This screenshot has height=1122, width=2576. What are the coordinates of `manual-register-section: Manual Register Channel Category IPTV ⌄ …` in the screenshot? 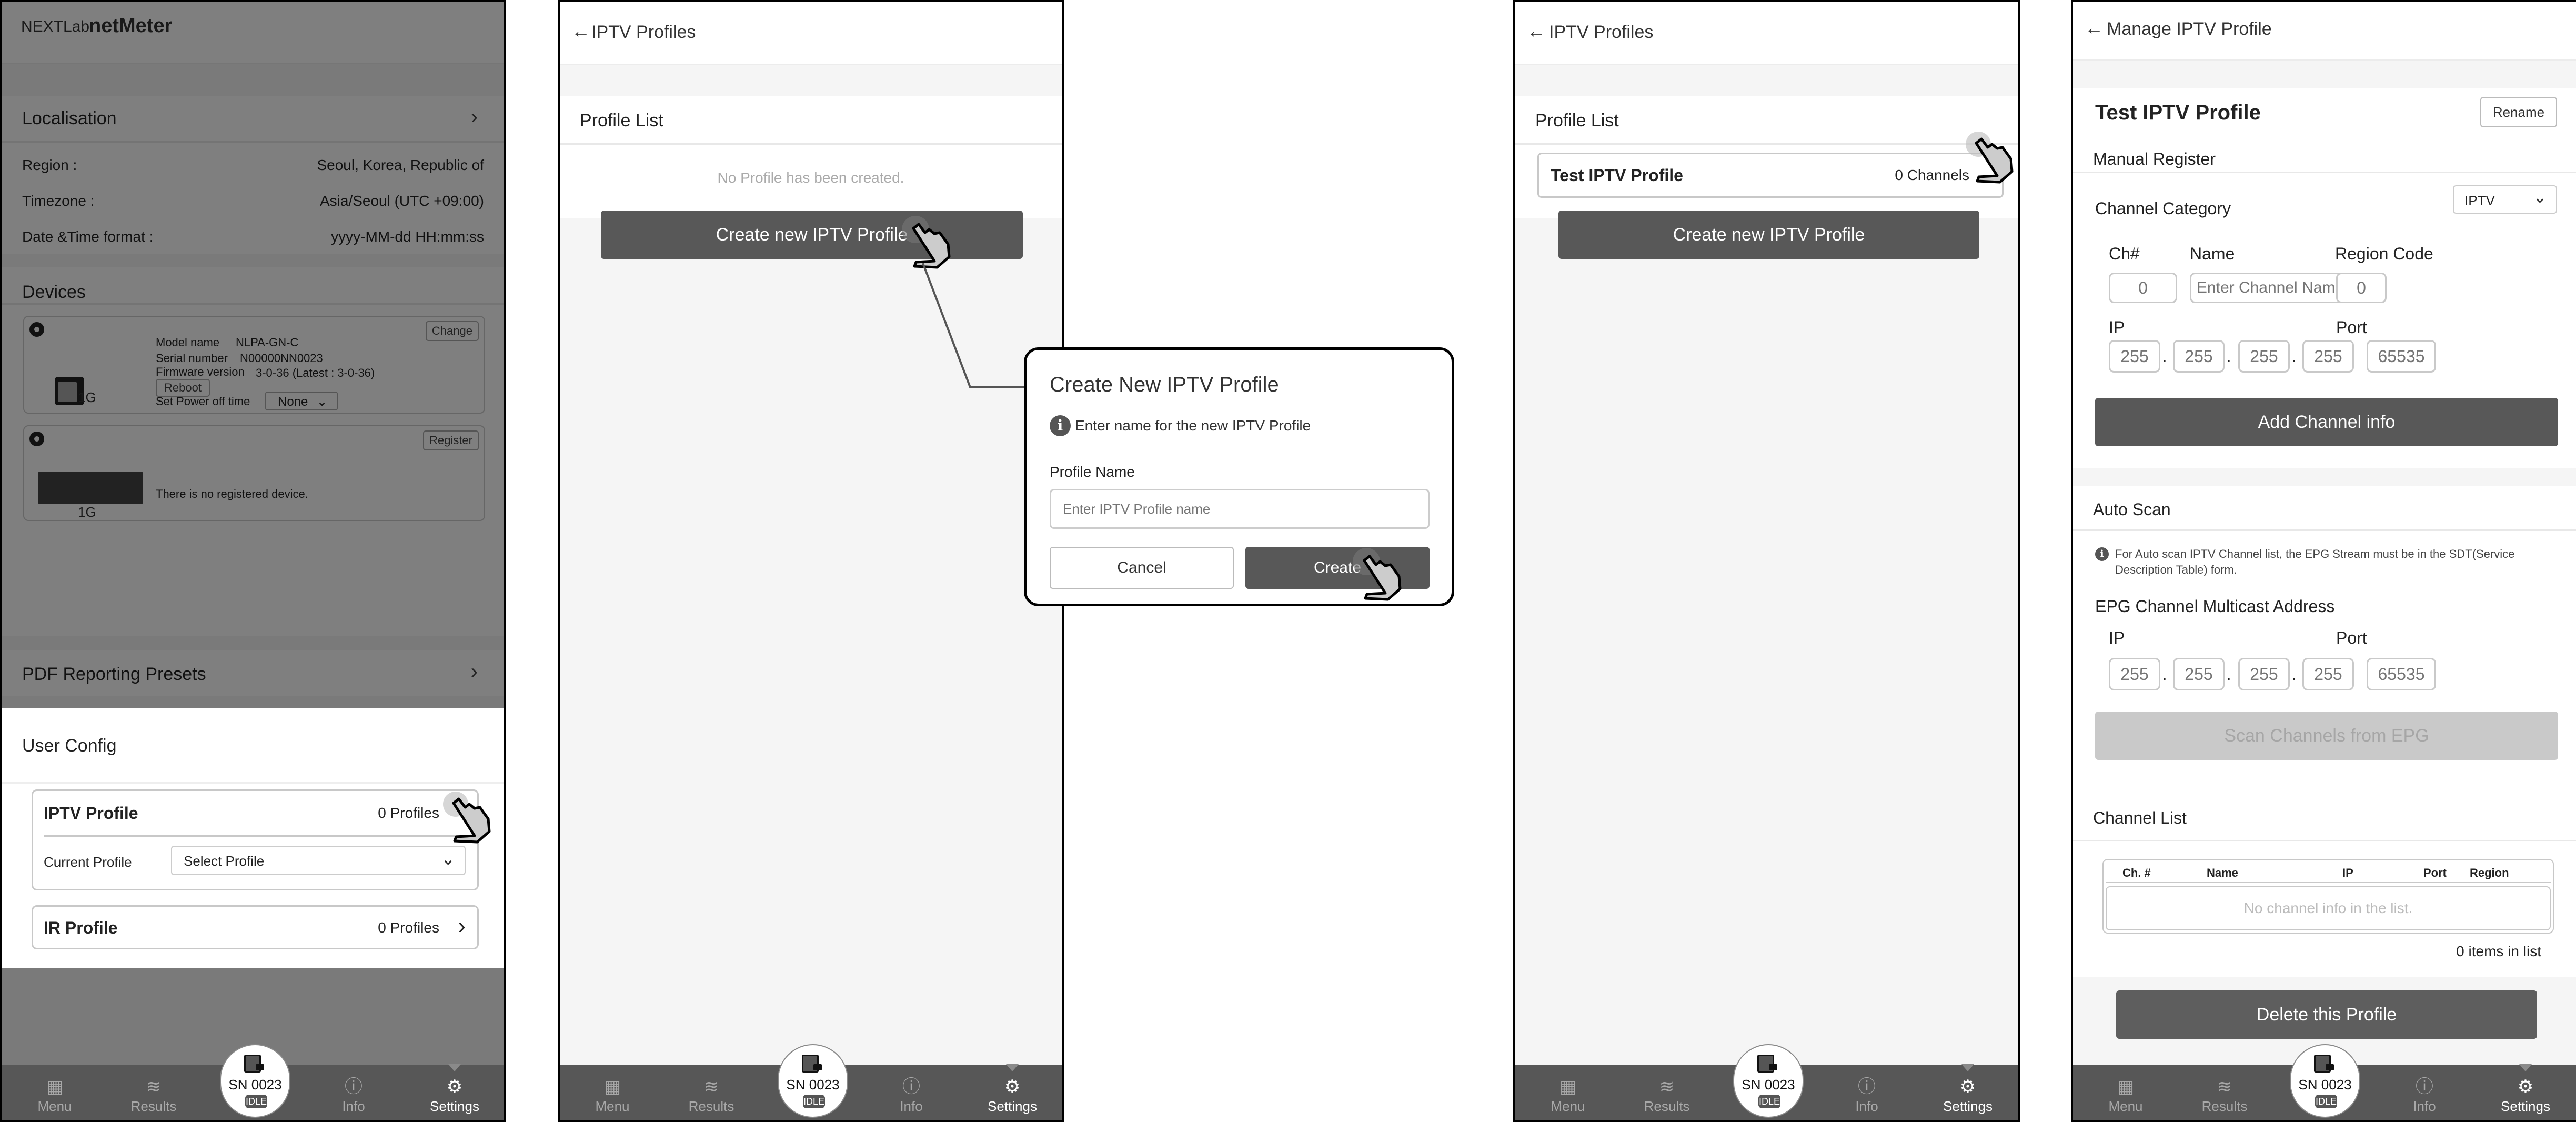 It's located at (2324, 297).